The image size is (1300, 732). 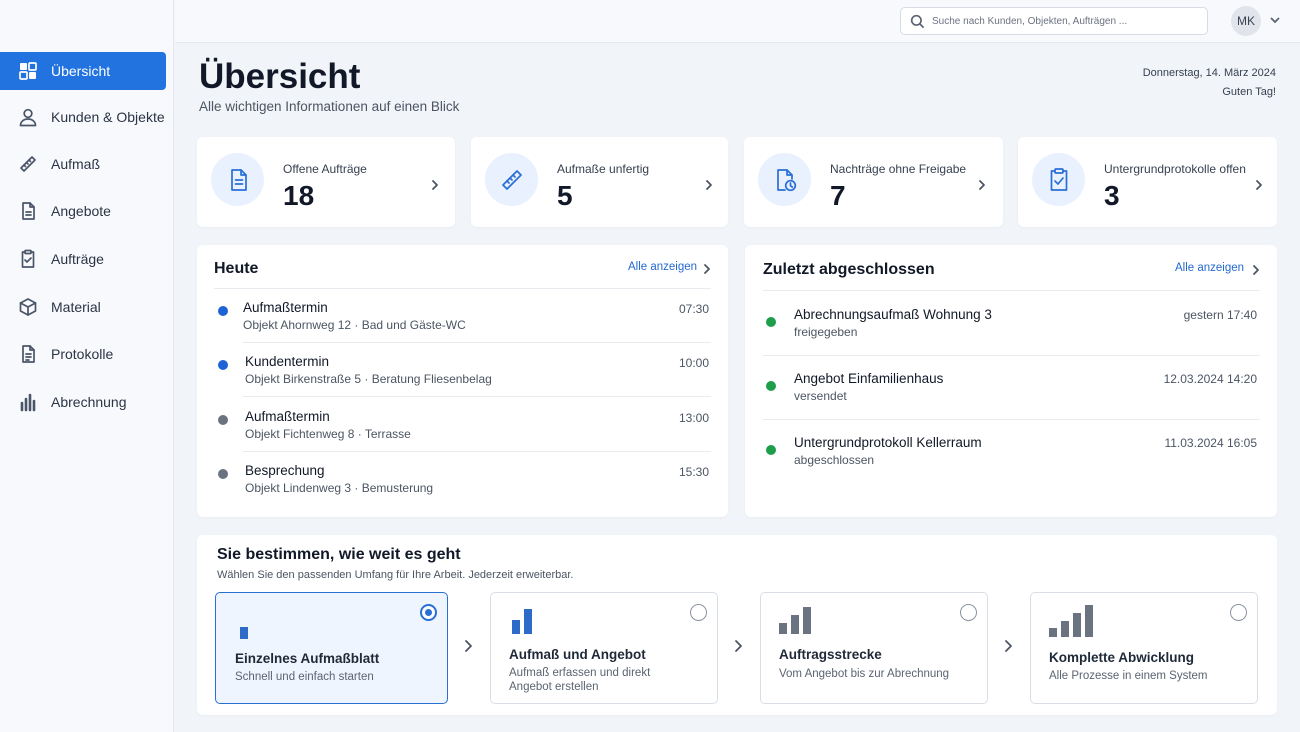 I want to click on item-time: 12.03.2024 14:20, so click(x=1210, y=379).